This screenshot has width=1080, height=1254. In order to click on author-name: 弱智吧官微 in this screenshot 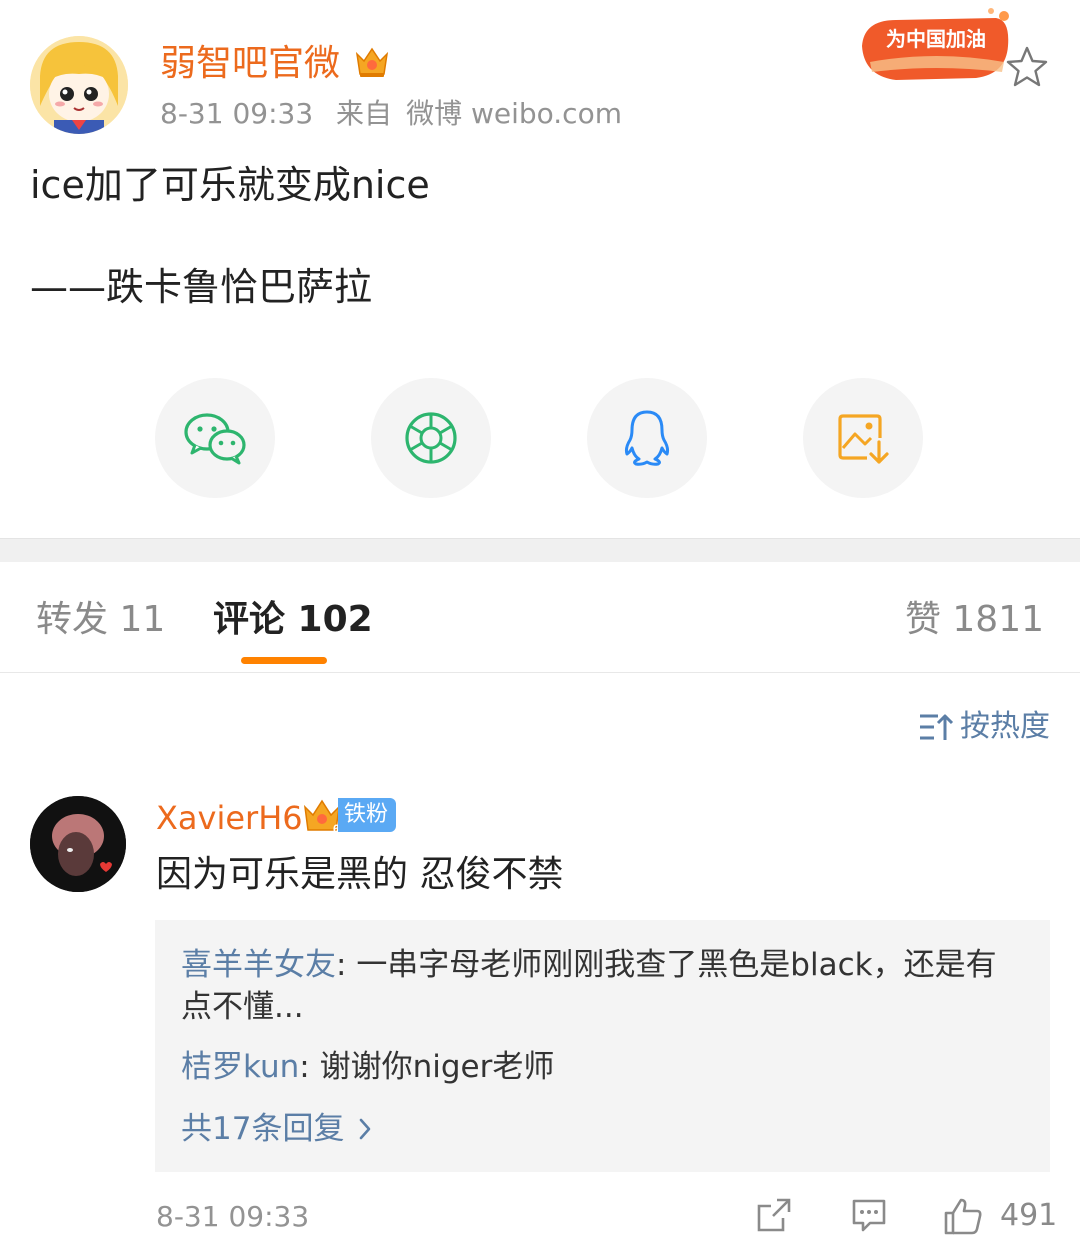, I will do `click(250, 64)`.